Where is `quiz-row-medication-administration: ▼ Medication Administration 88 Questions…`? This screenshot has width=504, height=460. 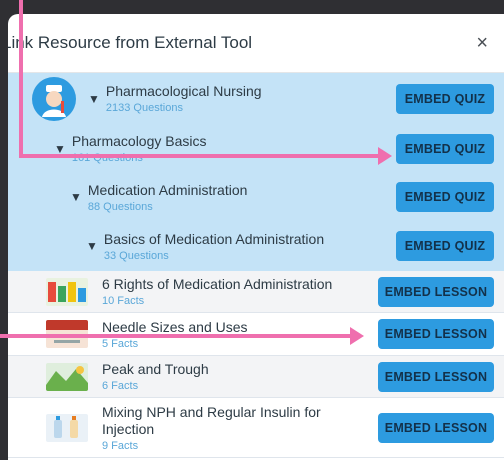
quiz-row-medication-administration: ▼ Medication Administration 88 Questions… is located at coordinates (256, 197).